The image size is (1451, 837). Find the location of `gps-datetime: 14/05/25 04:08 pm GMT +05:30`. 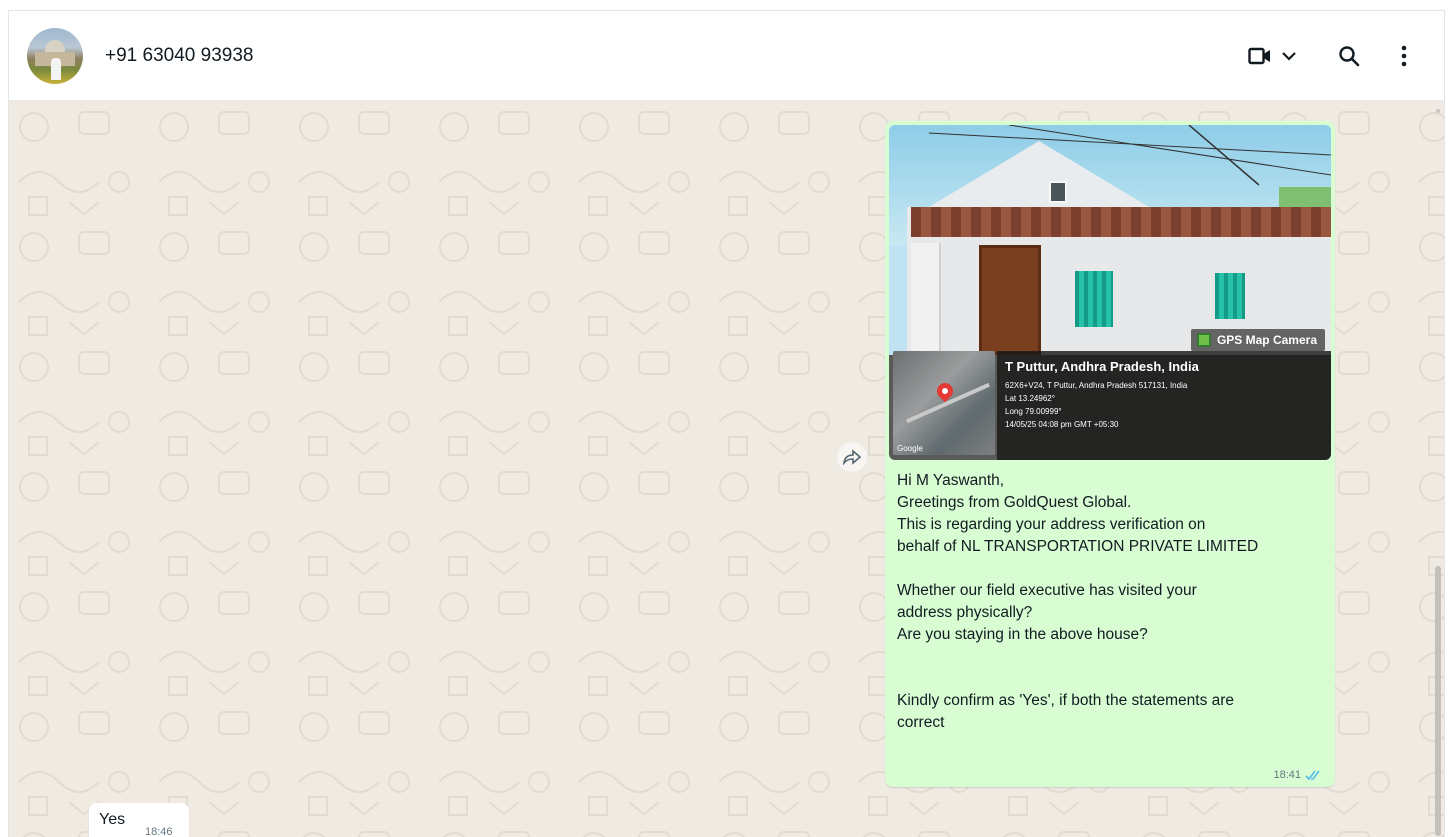

gps-datetime: 14/05/25 04:08 pm GMT +05:30 is located at coordinates (1062, 424).